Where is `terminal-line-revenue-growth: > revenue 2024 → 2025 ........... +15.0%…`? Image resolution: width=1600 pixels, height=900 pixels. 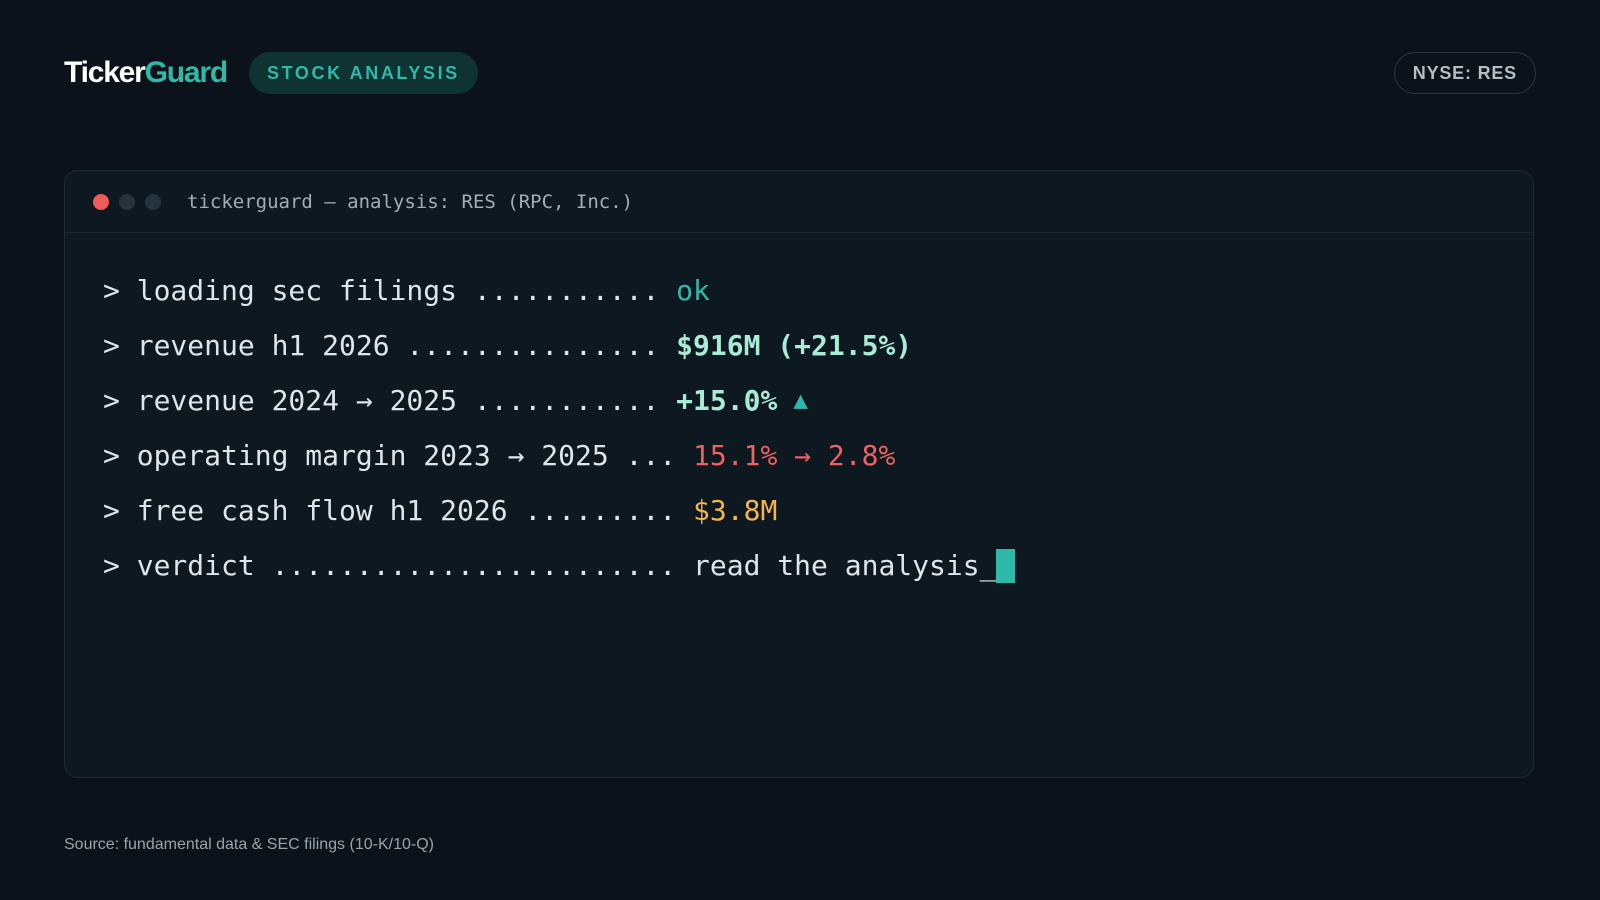 terminal-line-revenue-growth: > revenue 2024 → 2025 ........... +15.0%… is located at coordinates (818, 400).